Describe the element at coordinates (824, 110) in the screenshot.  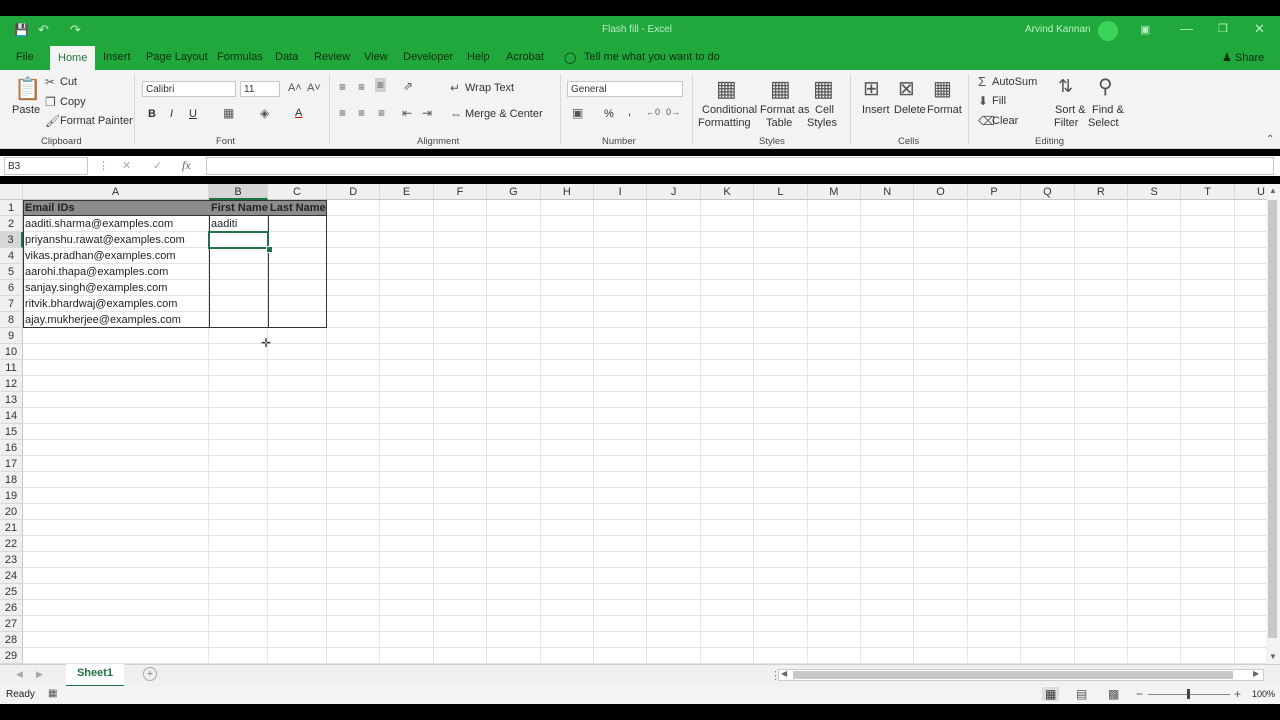
I see `cell-styles-label: Cell` at that location.